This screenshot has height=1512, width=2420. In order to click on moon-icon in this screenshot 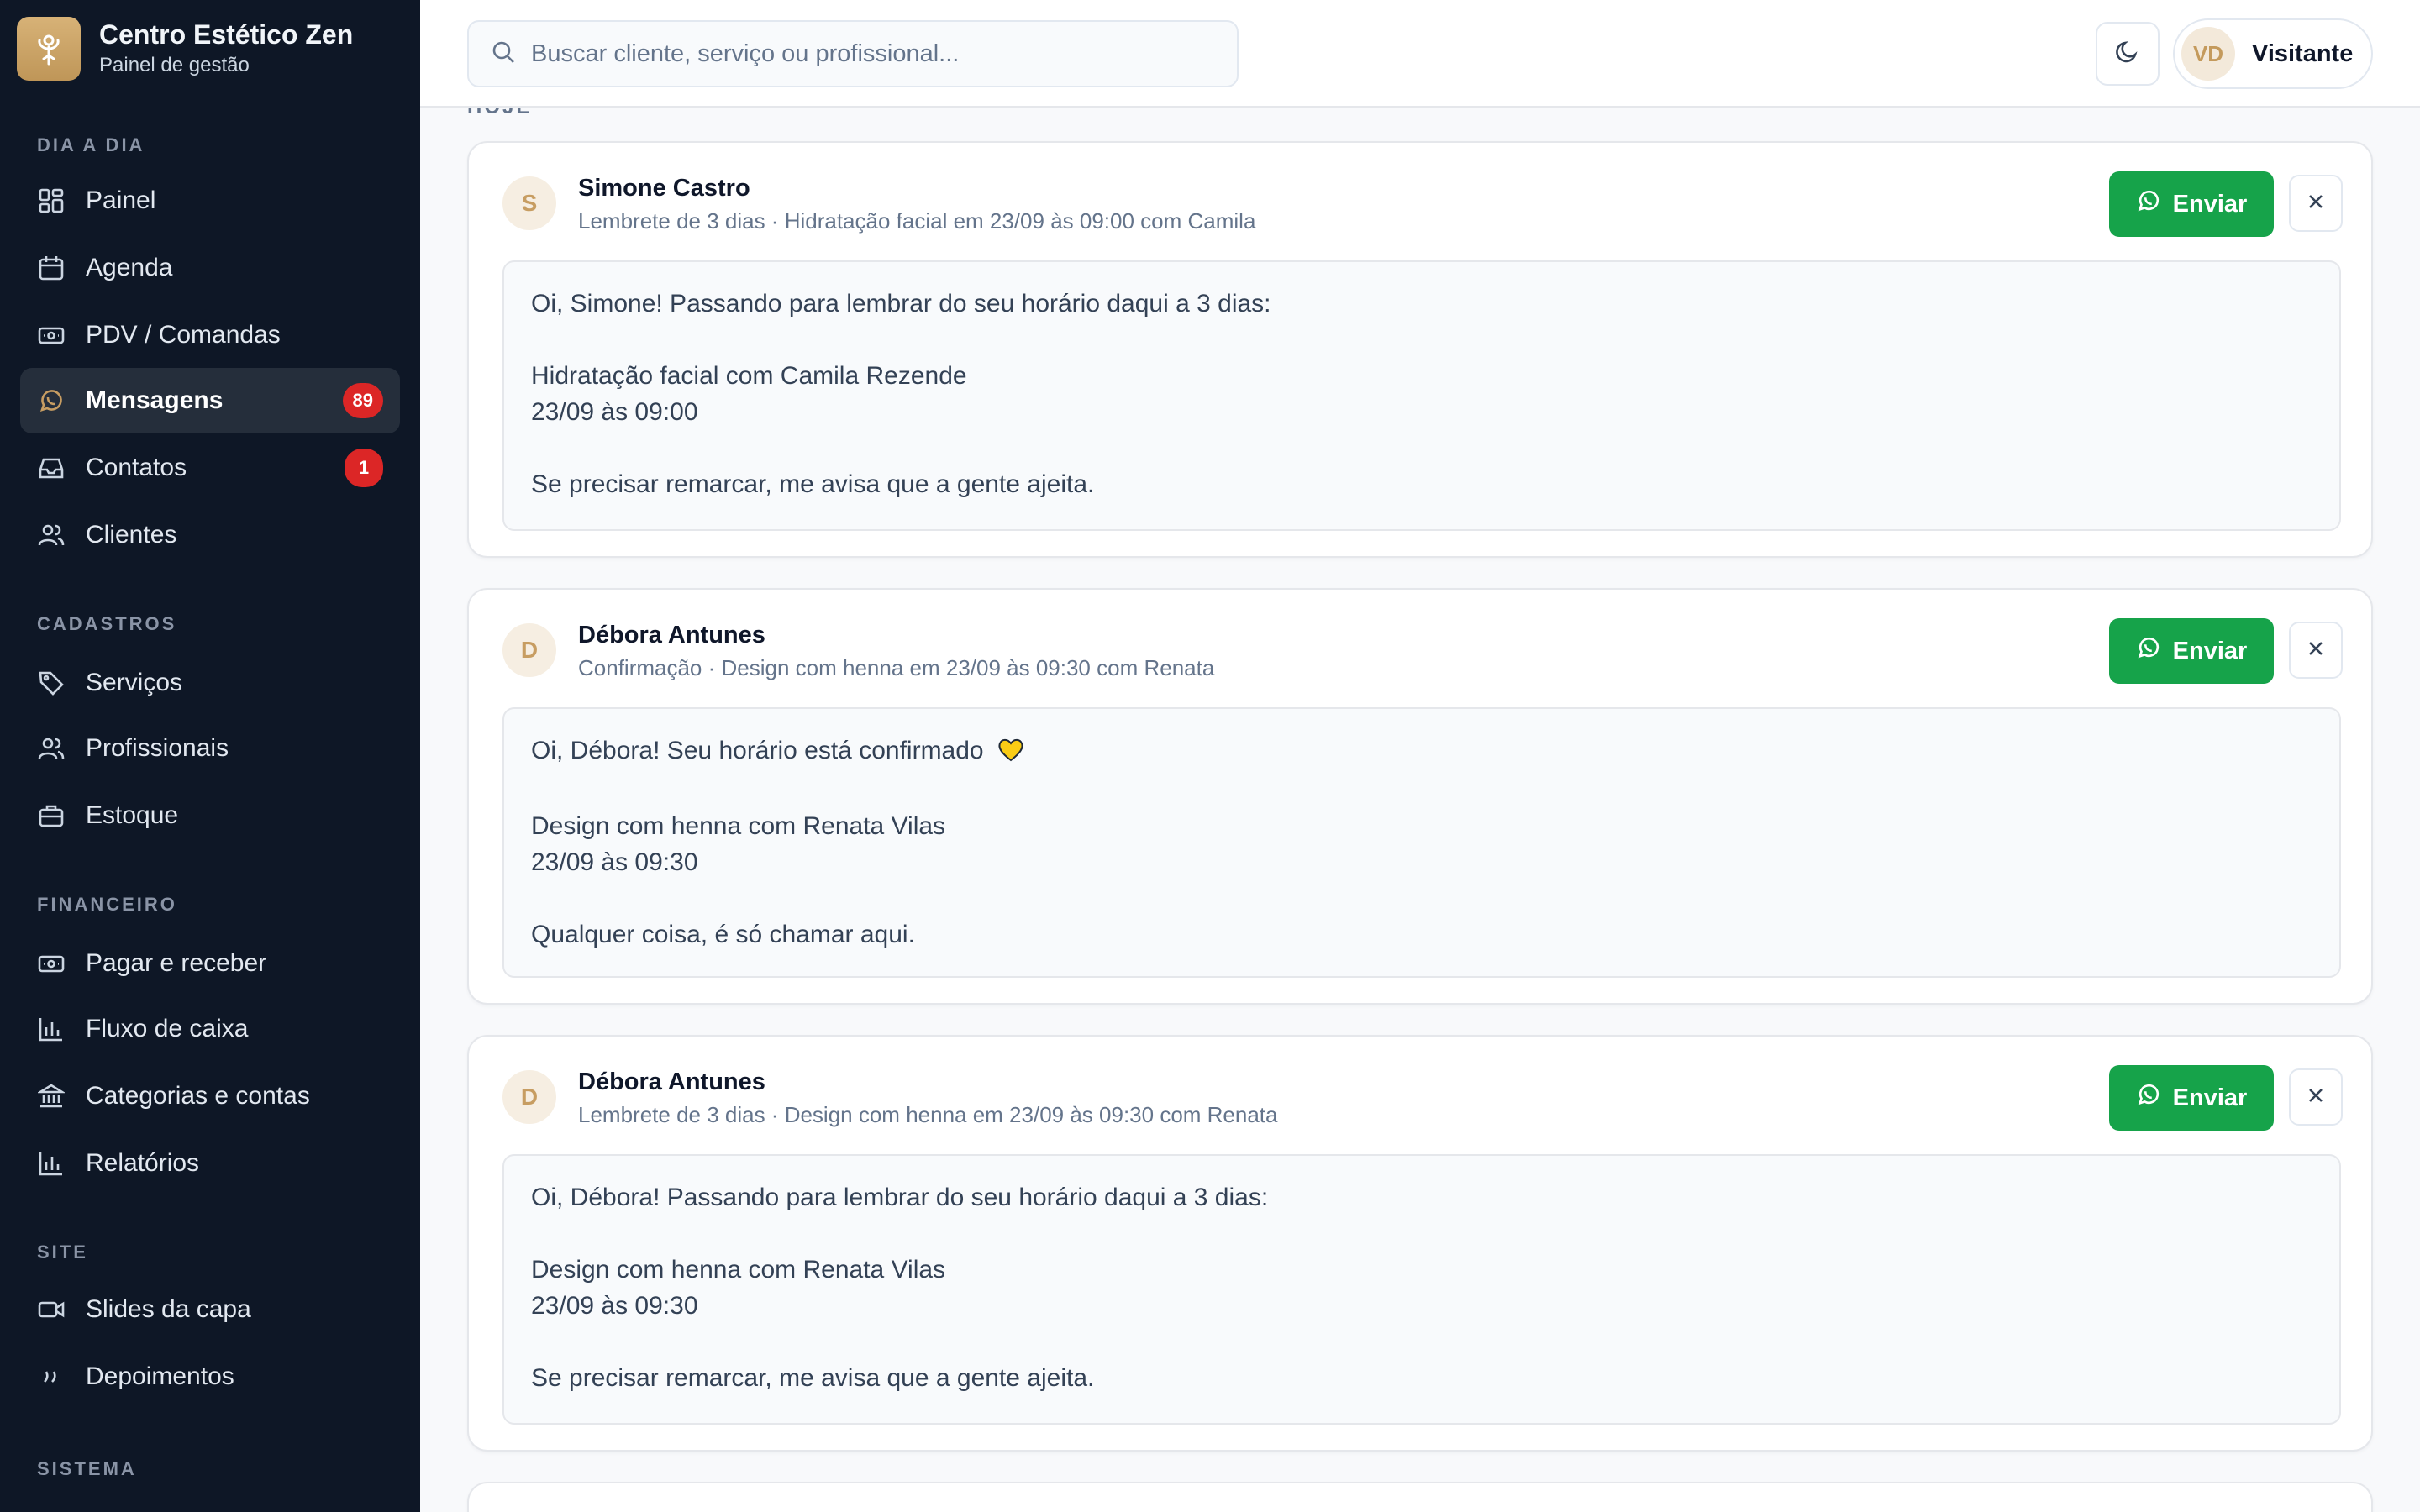, I will do `click(2127, 54)`.